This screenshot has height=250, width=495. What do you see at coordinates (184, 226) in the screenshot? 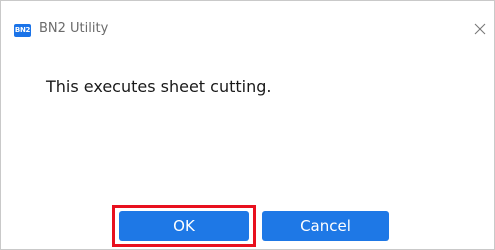
I see `ok-button: OK` at bounding box center [184, 226].